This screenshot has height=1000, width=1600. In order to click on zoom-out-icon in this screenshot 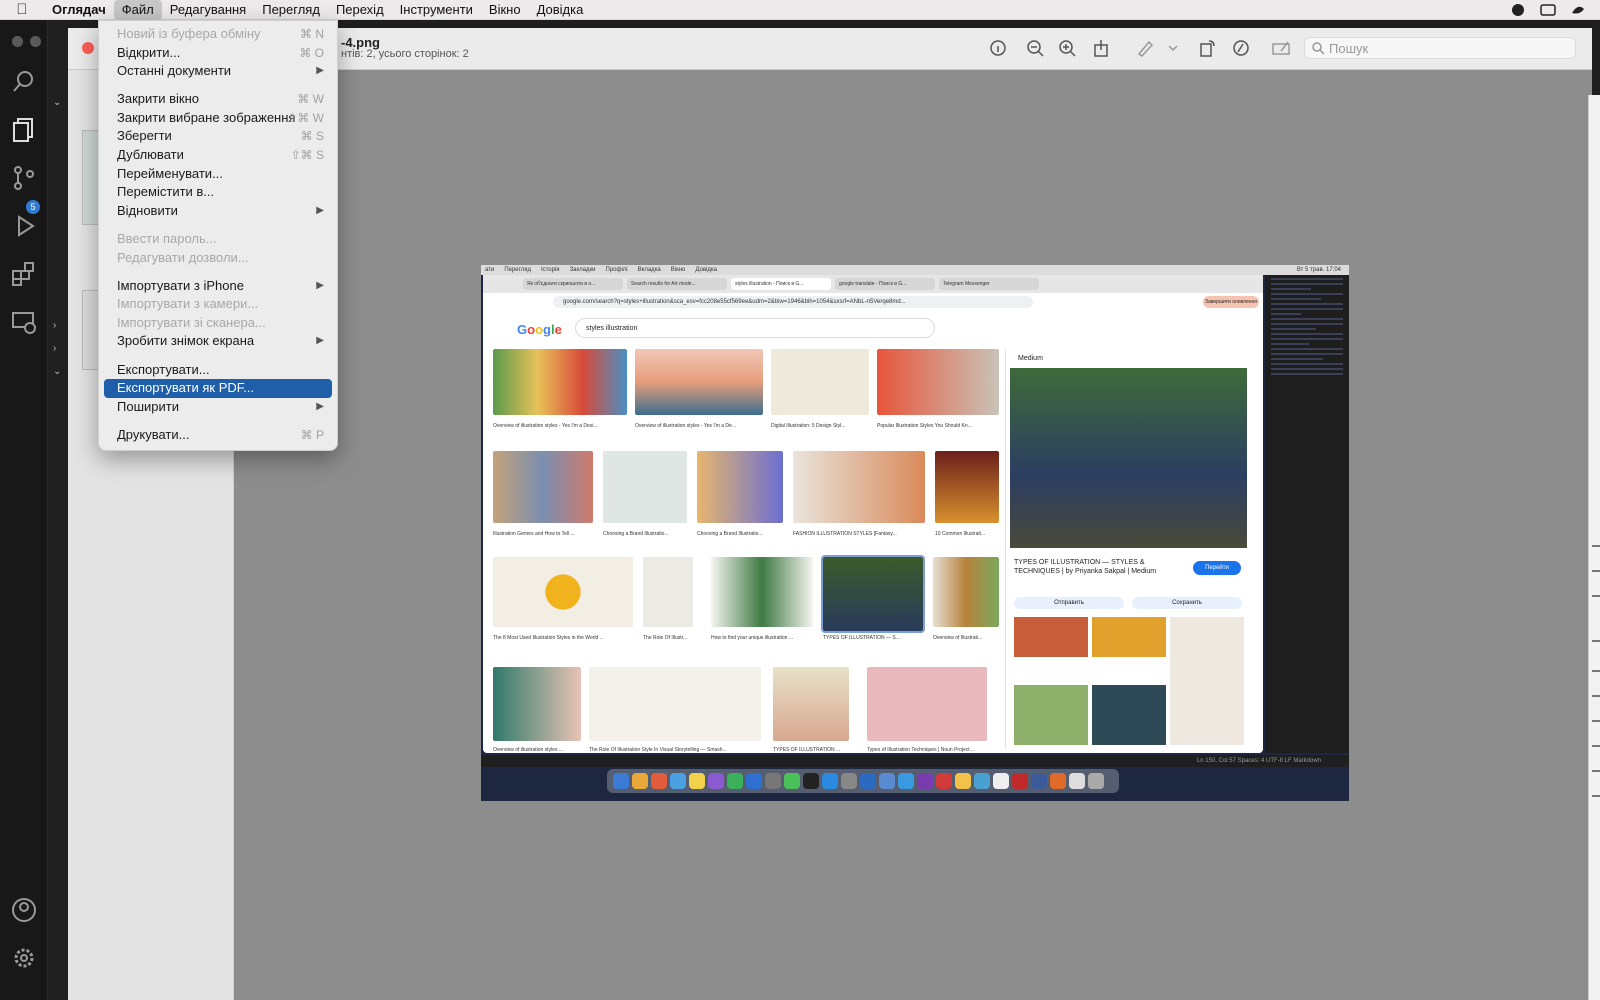, I will do `click(1035, 48)`.